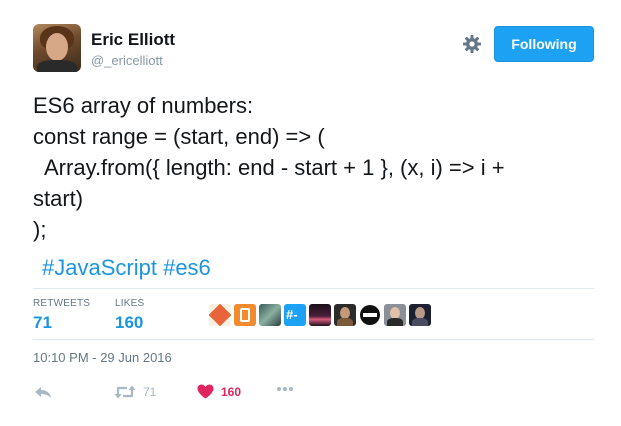 The height and width of the screenshot is (426, 621). Describe the element at coordinates (187, 267) in the screenshot. I see `hashtag-link: #es6` at that location.